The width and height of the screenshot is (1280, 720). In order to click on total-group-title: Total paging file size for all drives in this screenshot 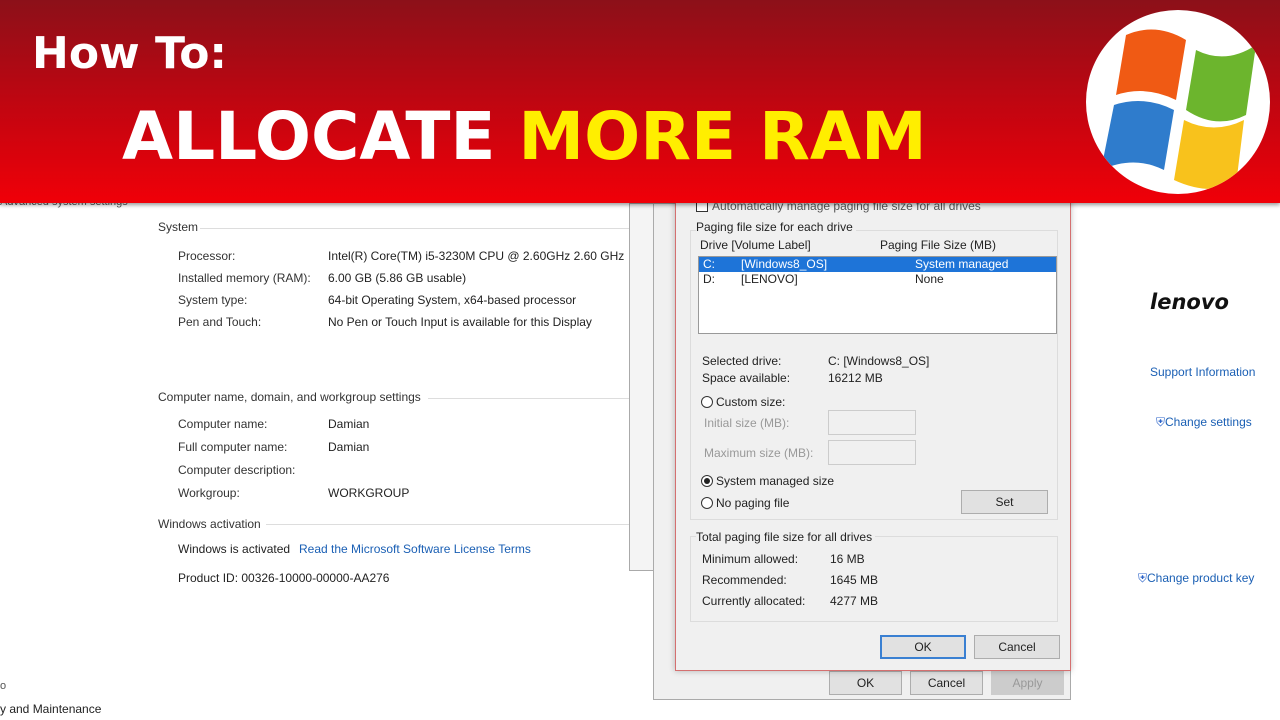, I will do `click(786, 537)`.